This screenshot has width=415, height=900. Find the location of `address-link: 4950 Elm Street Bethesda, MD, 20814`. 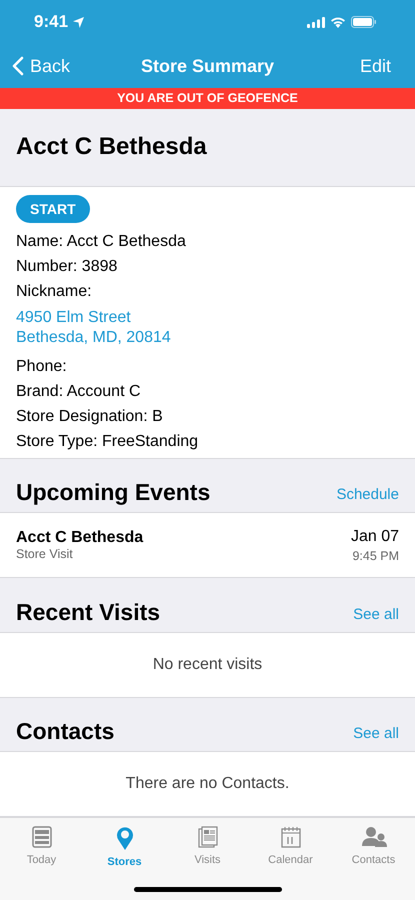

address-link: 4950 Elm Street Bethesda, MD, 20814 is located at coordinates (93, 328).